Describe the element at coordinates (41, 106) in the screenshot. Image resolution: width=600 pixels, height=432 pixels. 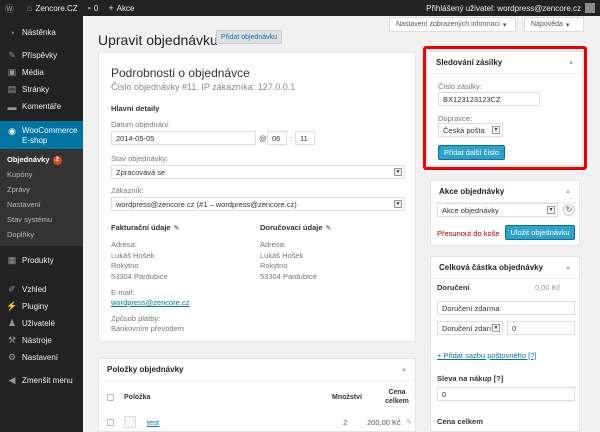
I see `sidebar-item-comments: ▬ Komentáře` at that location.